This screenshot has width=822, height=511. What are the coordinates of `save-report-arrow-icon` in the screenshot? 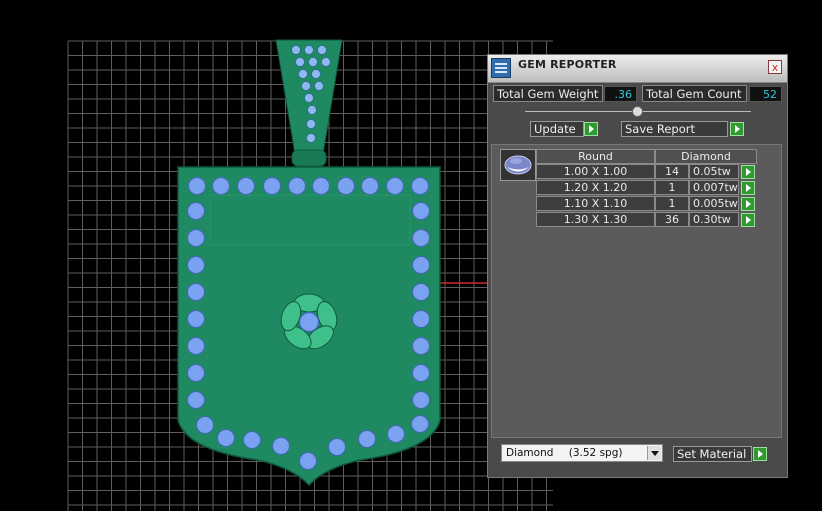 It's located at (737, 129).